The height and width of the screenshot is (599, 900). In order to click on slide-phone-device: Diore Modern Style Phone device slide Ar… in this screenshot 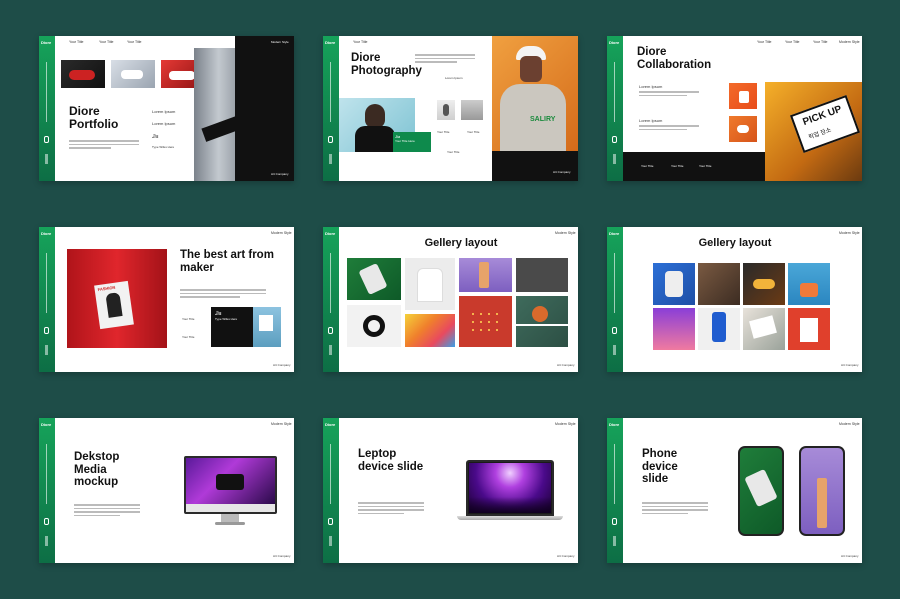, I will do `click(734, 490)`.